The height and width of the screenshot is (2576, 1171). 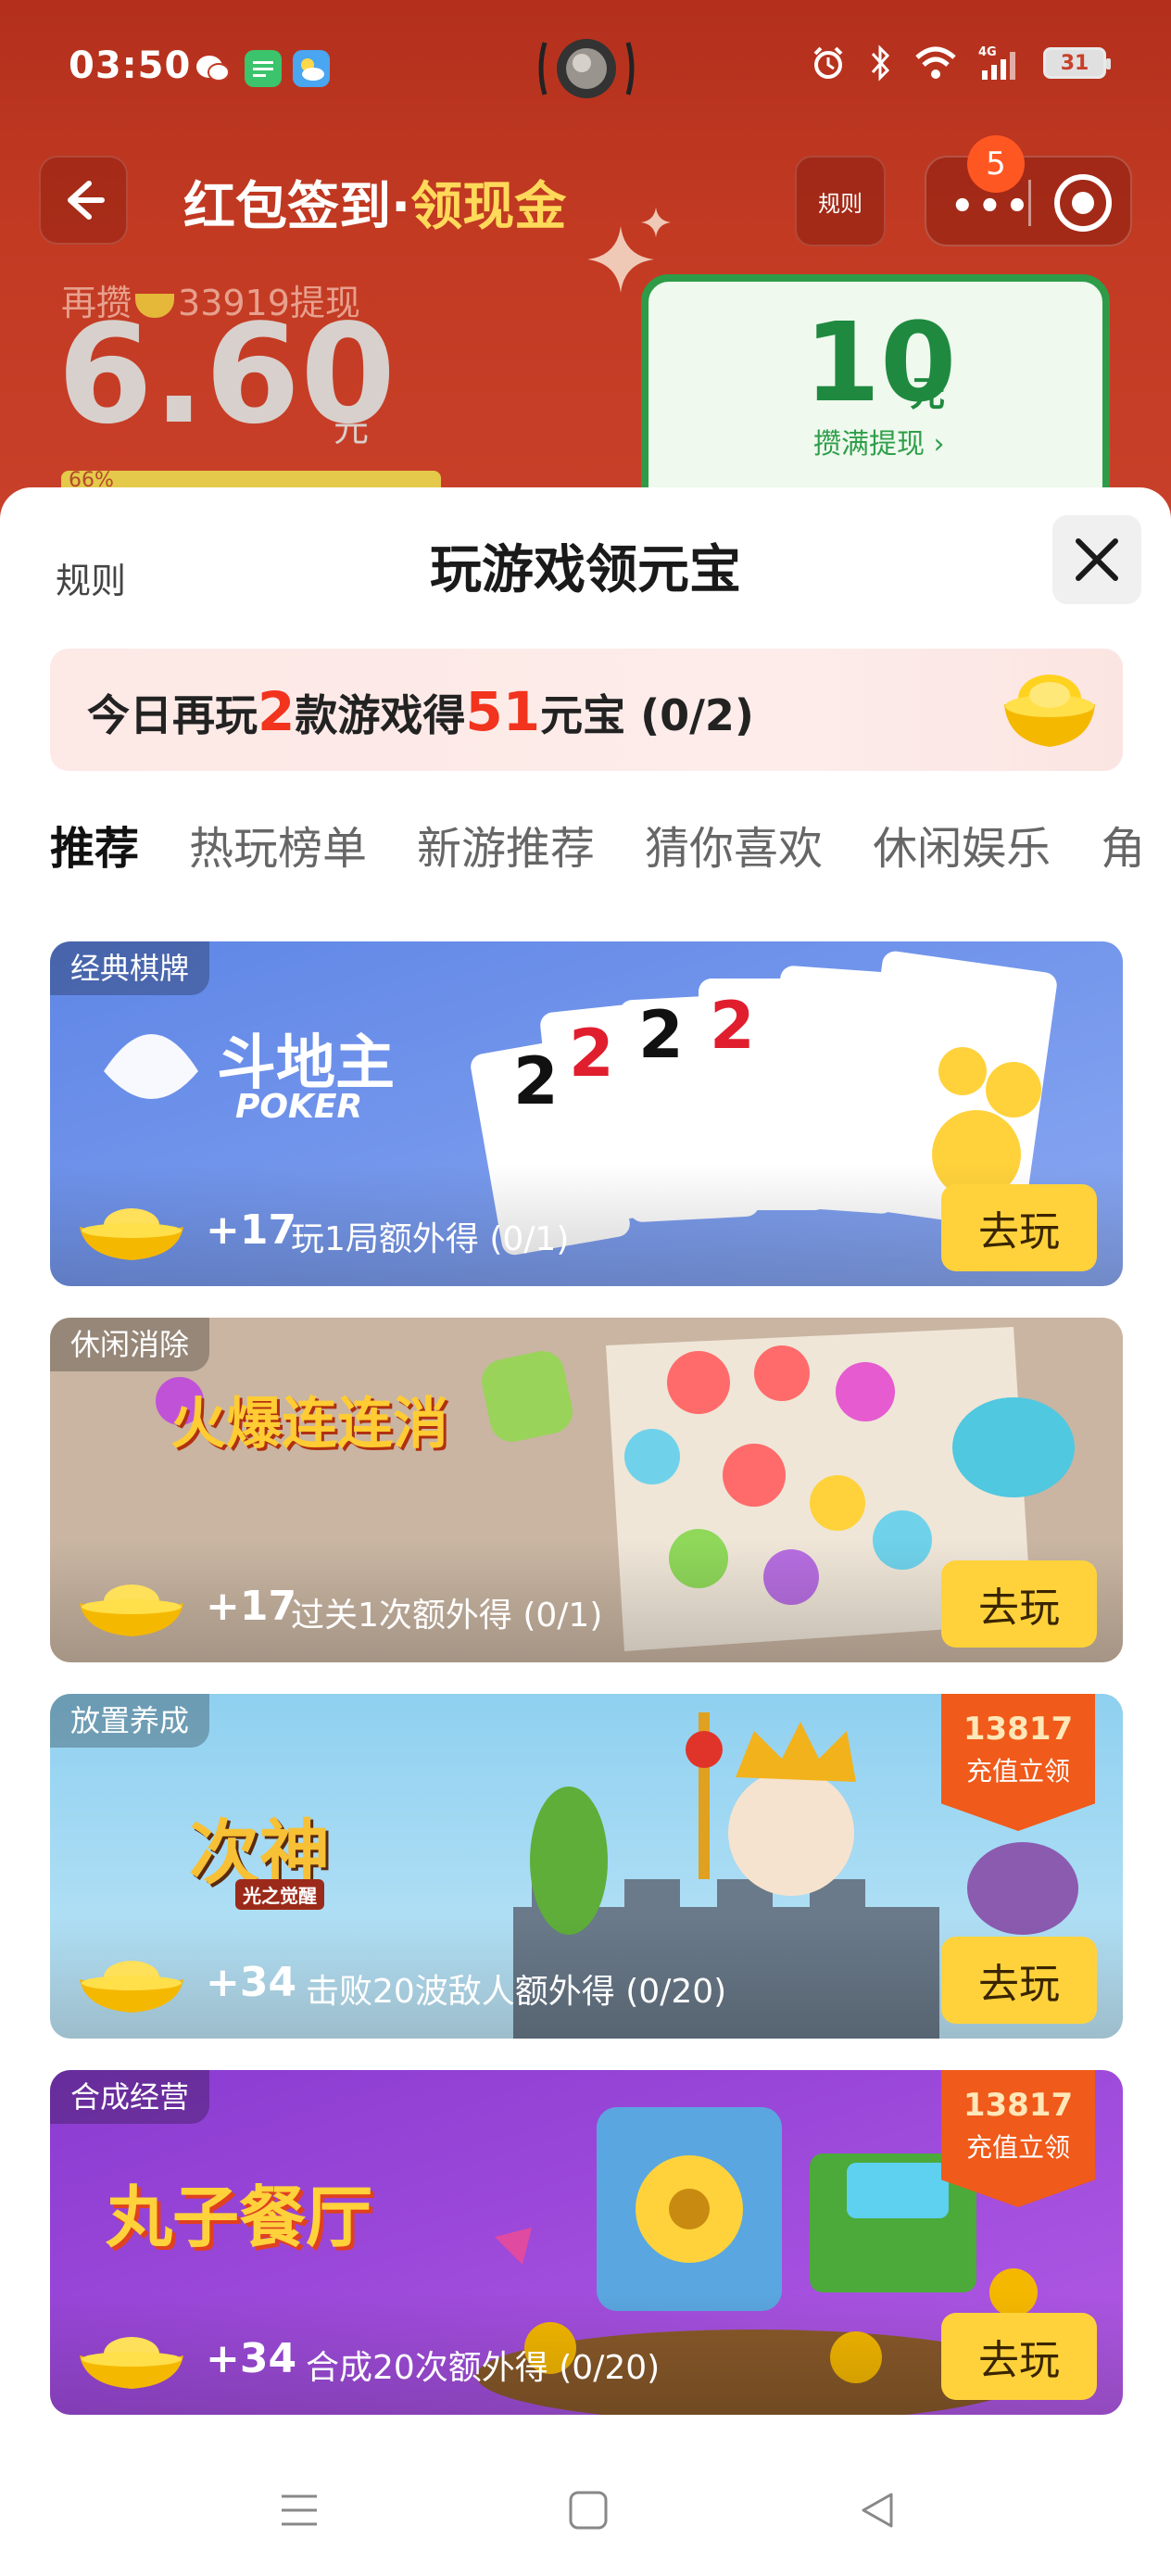 I want to click on tab-role: 角, so click(x=1123, y=845).